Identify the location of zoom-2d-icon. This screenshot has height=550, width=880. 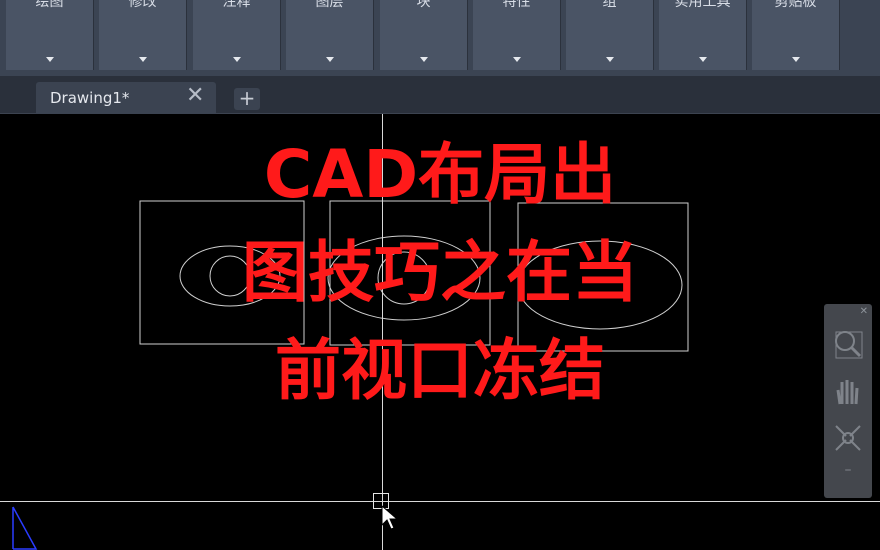
(848, 344).